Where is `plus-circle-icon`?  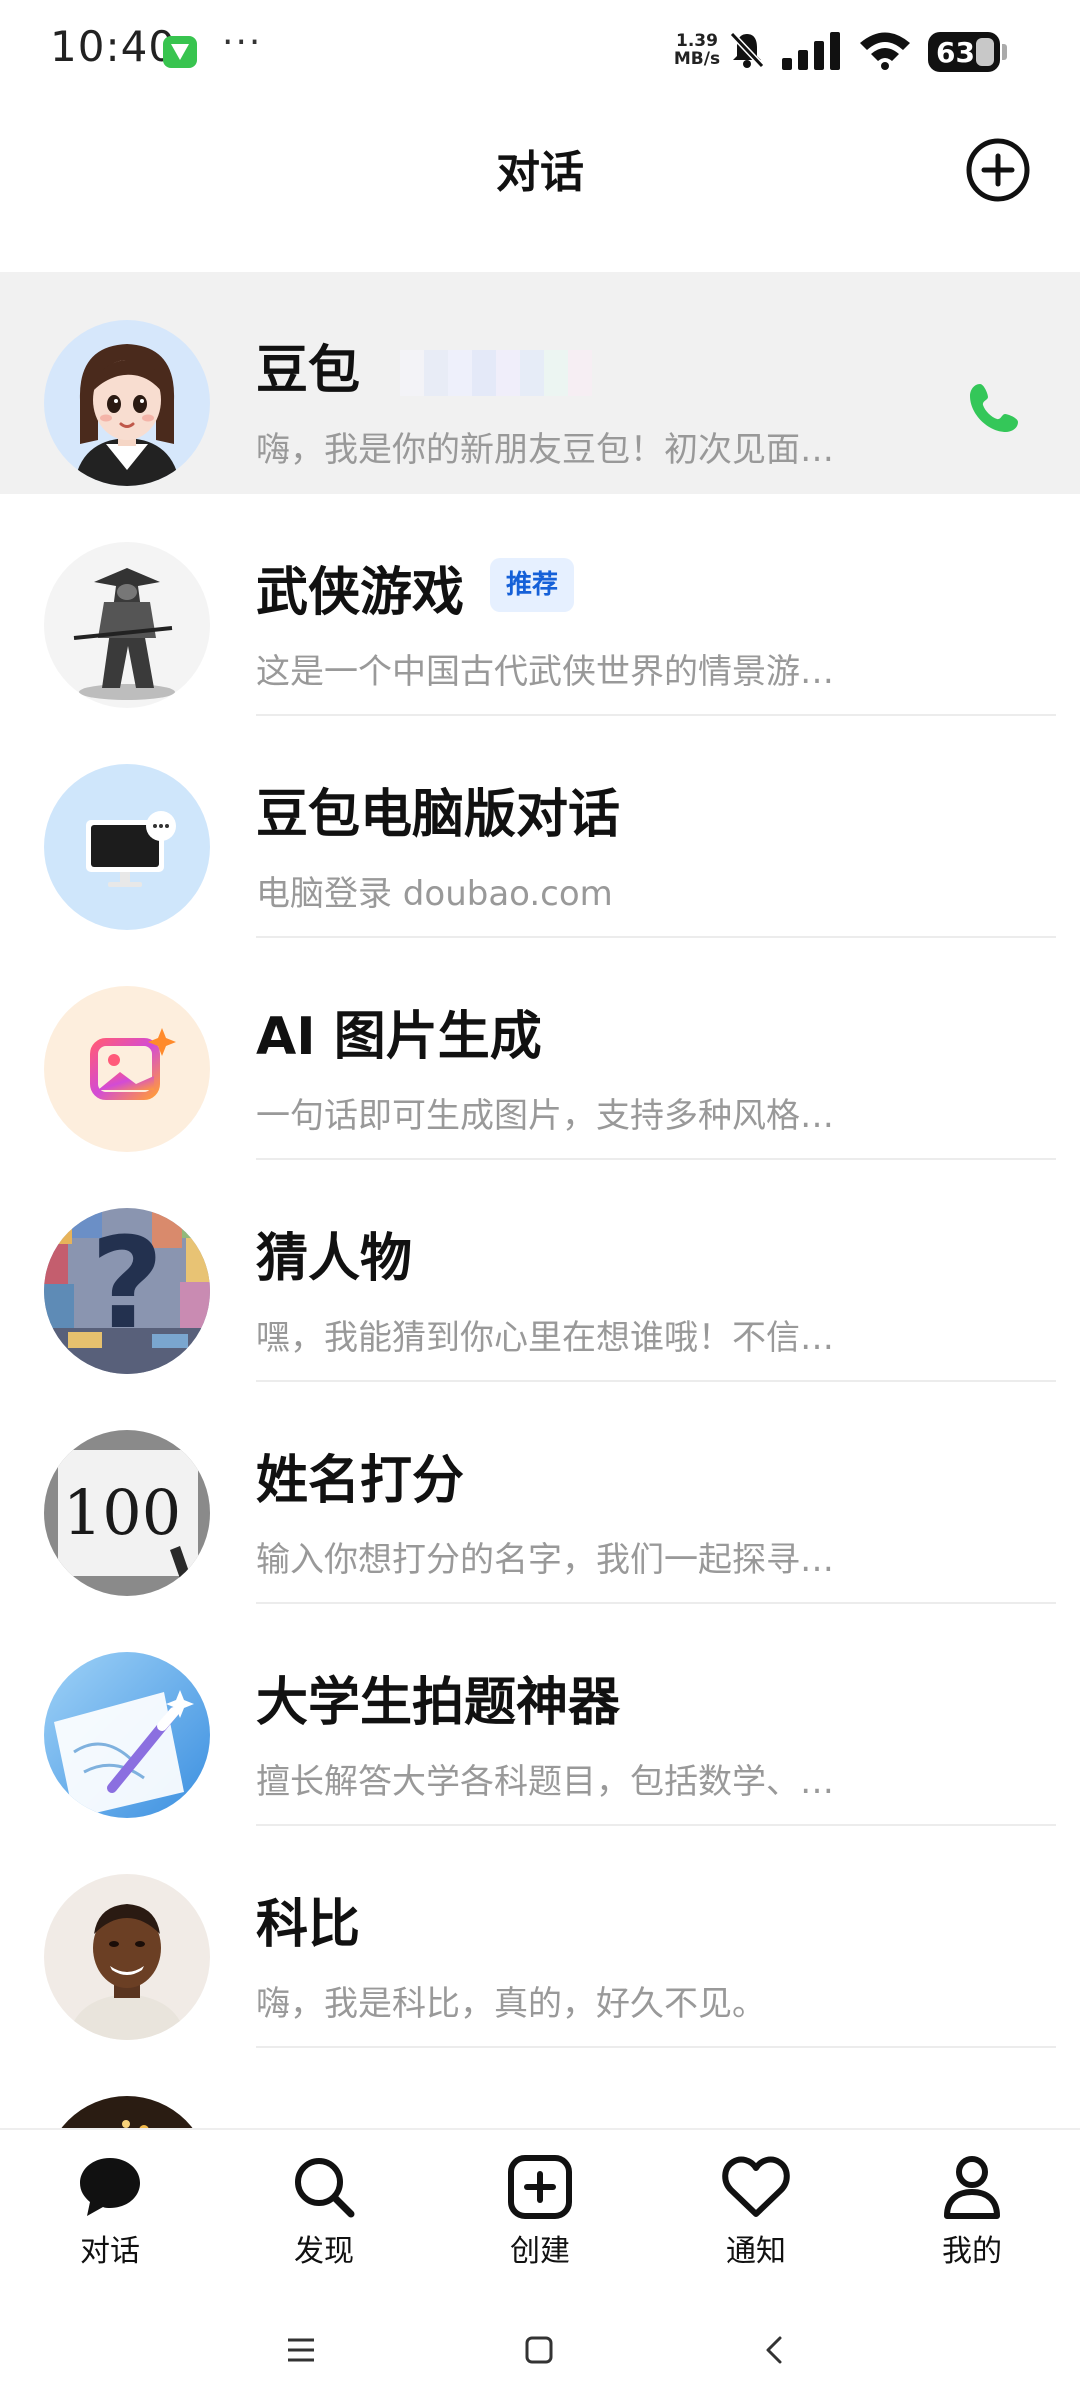 plus-circle-icon is located at coordinates (998, 170).